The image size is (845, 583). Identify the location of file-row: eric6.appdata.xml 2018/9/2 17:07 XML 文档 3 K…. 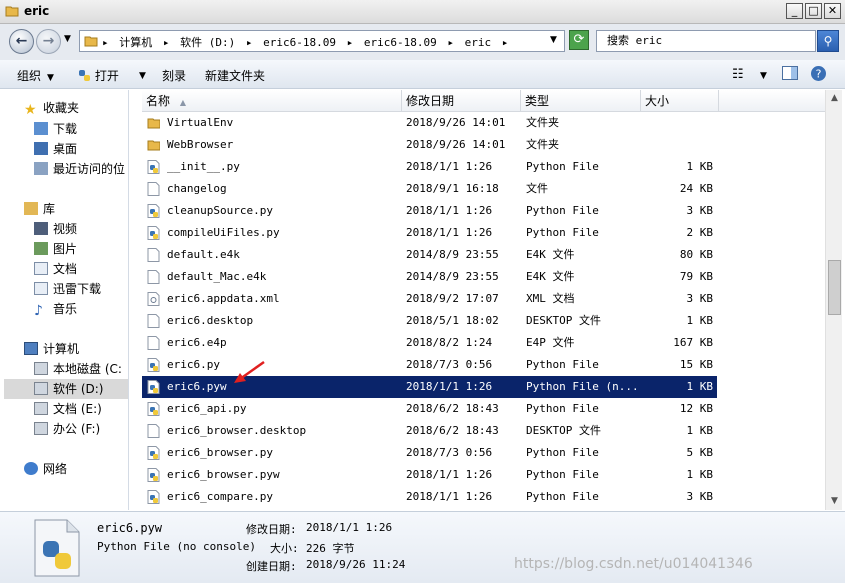
(429, 299).